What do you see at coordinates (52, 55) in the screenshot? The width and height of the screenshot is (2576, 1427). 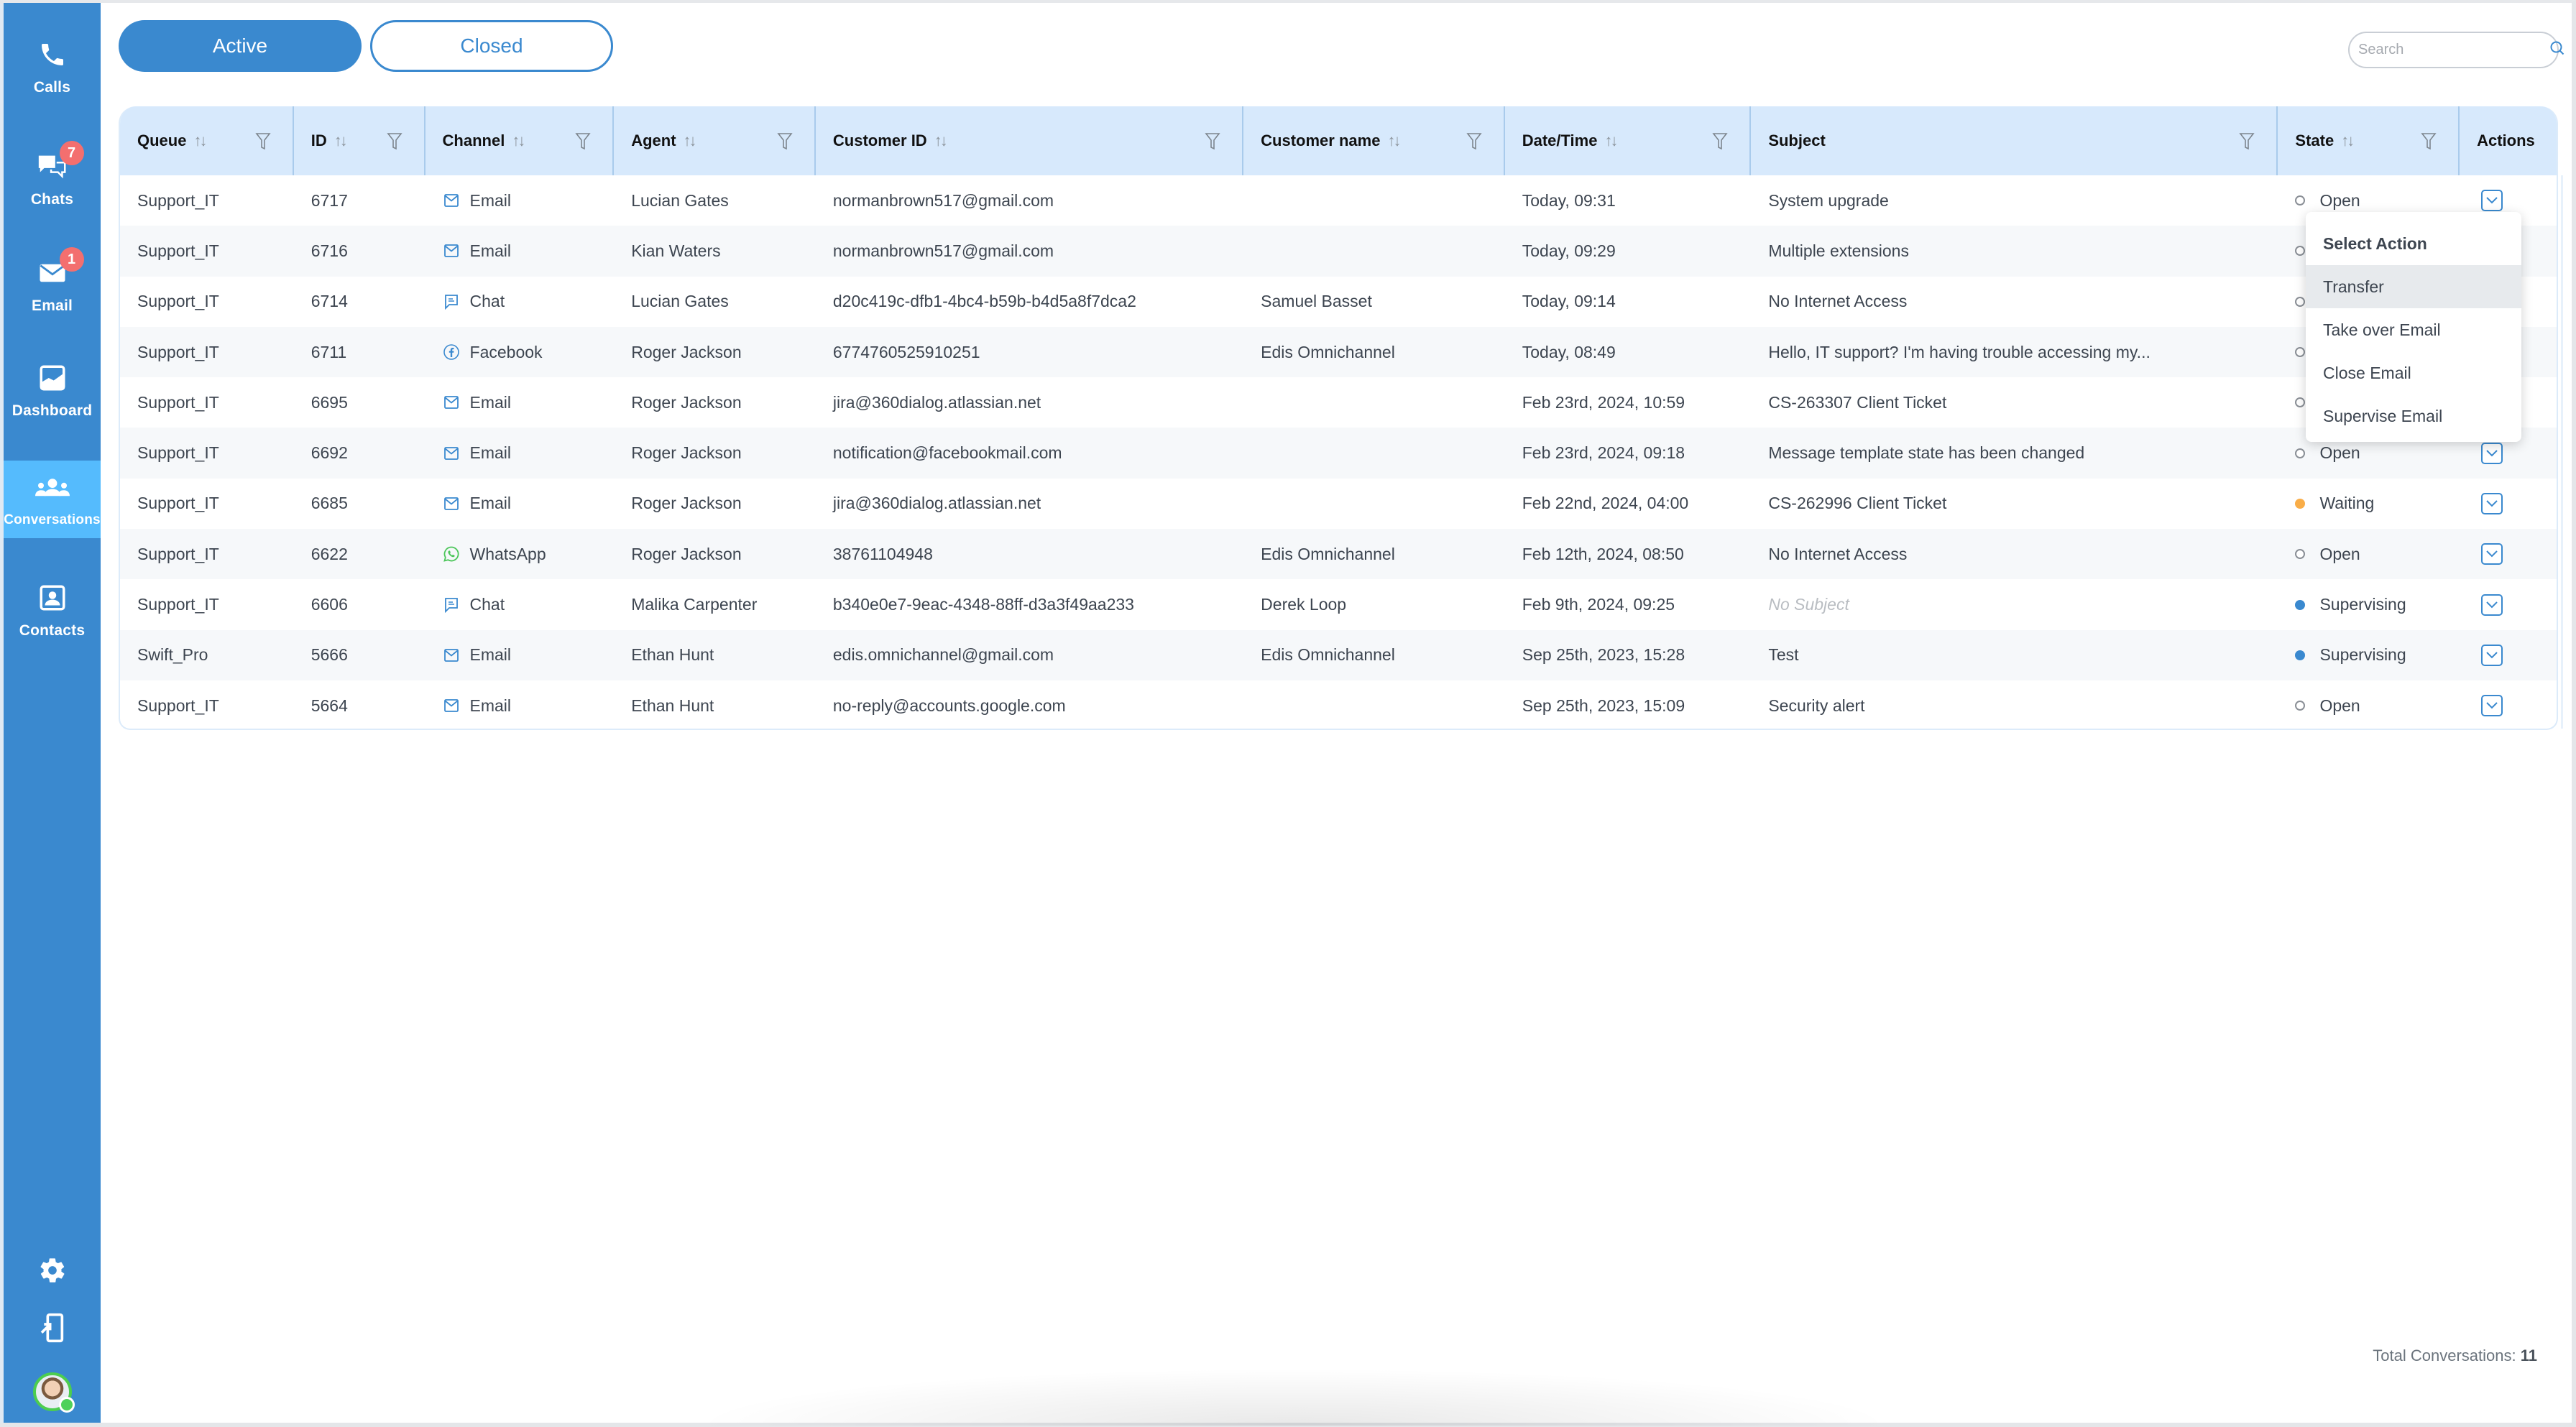 I see `phone-icon` at bounding box center [52, 55].